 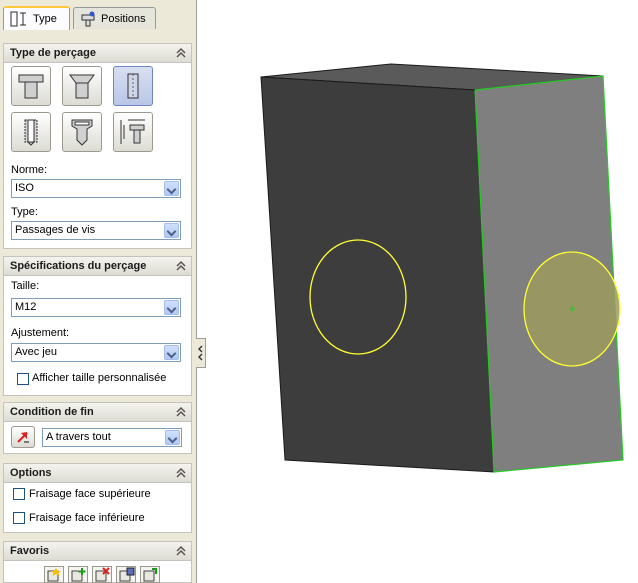 I want to click on end-condition-section: Condition de fin A travers tout, so click(x=97, y=428).